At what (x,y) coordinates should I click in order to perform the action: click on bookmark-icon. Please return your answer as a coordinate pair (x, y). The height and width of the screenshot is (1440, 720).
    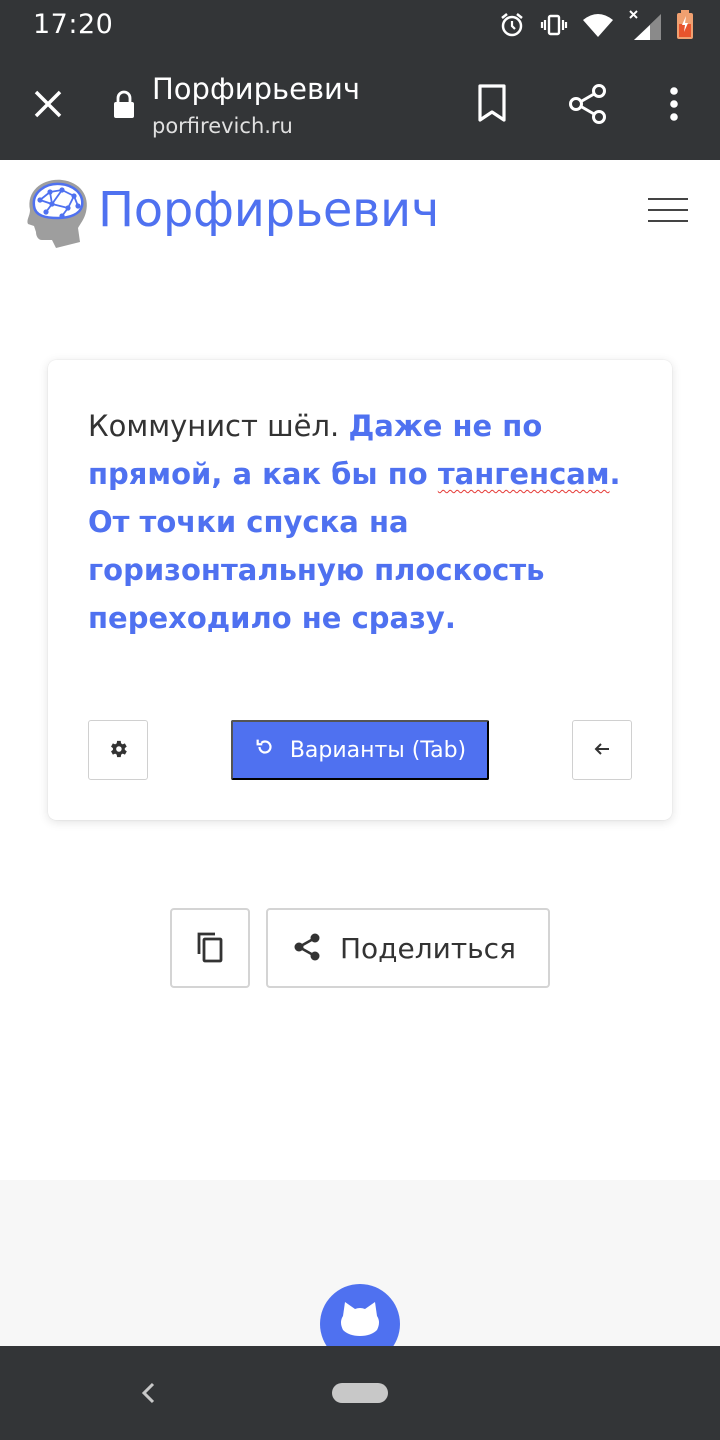
    Looking at the image, I should click on (492, 104).